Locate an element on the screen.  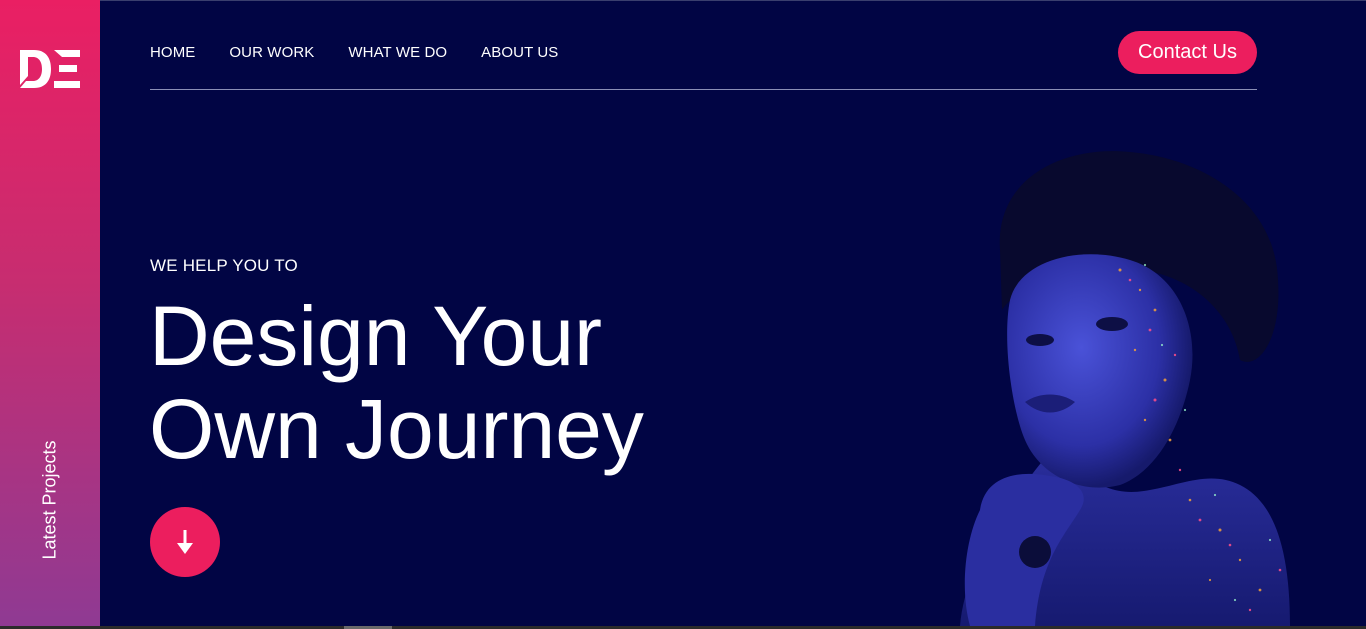
contact-us-button: Contact Us is located at coordinates (1187, 52).